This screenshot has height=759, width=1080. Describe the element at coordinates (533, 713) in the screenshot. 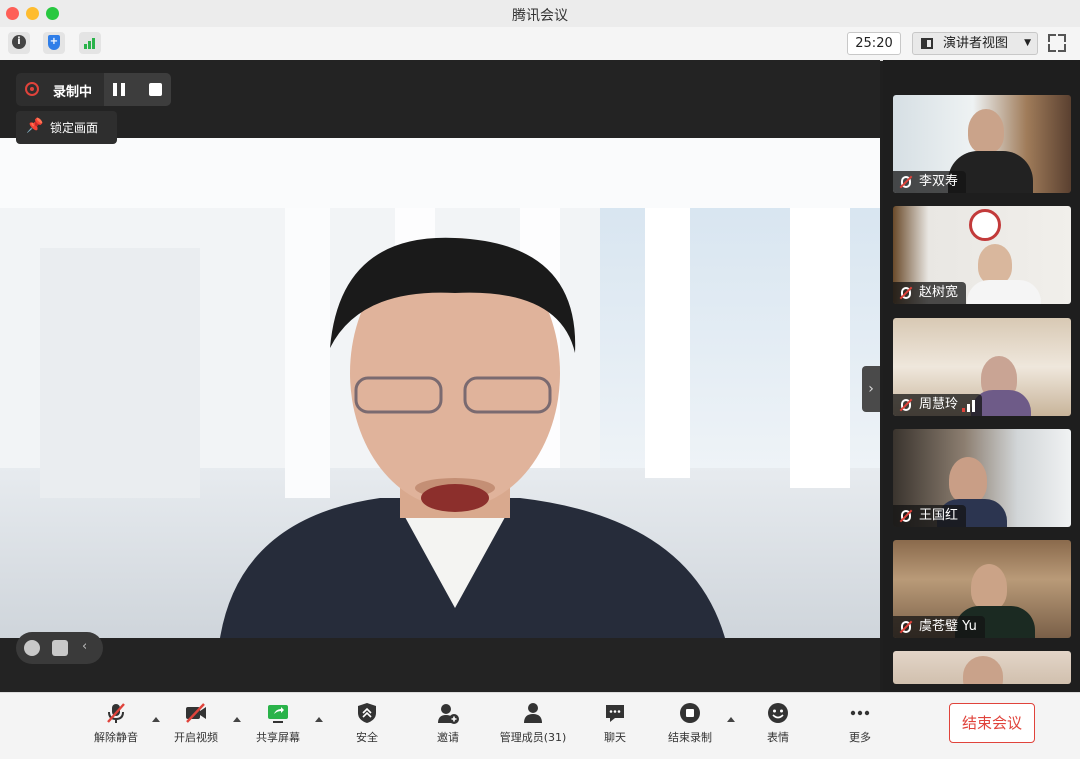

I see `members-icon` at that location.